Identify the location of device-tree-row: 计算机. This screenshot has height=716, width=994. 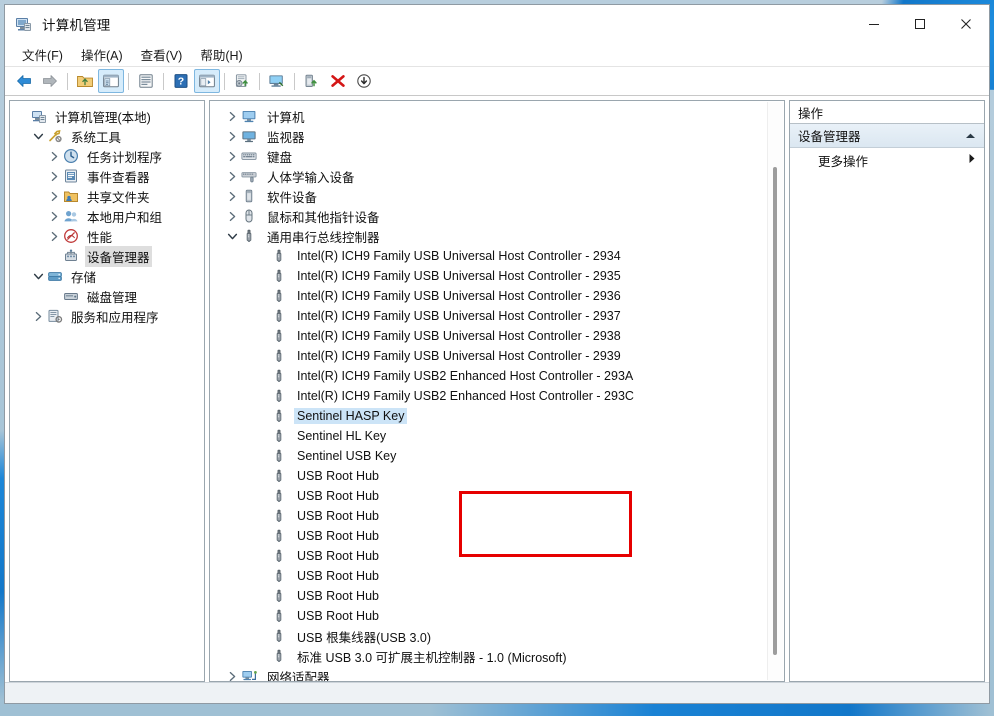
(497, 116).